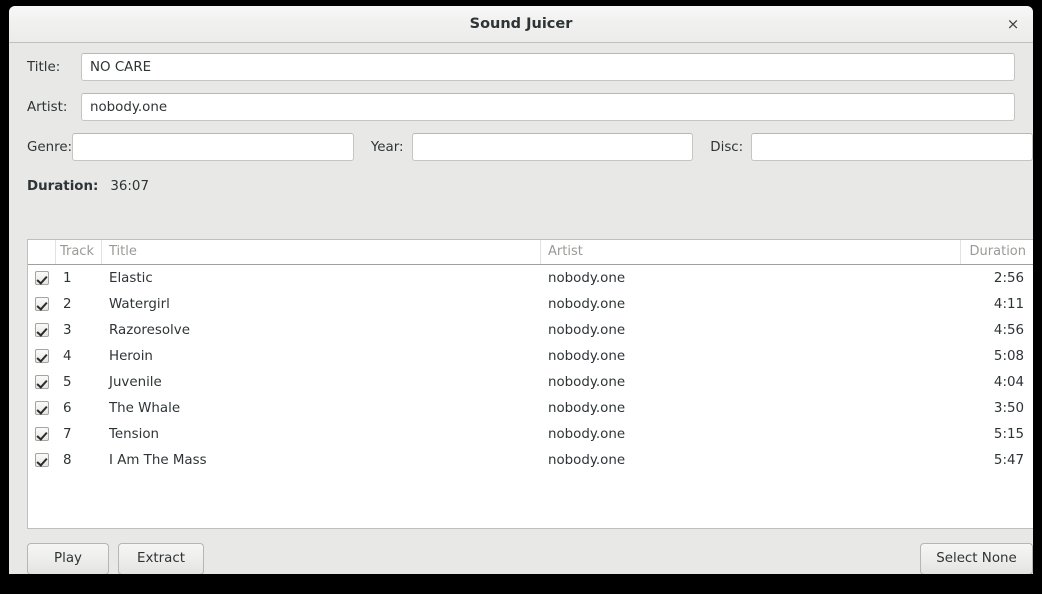 The height and width of the screenshot is (594, 1042). I want to click on table-row: 3 Razoresolve nobody.one 4:56, so click(530, 330).